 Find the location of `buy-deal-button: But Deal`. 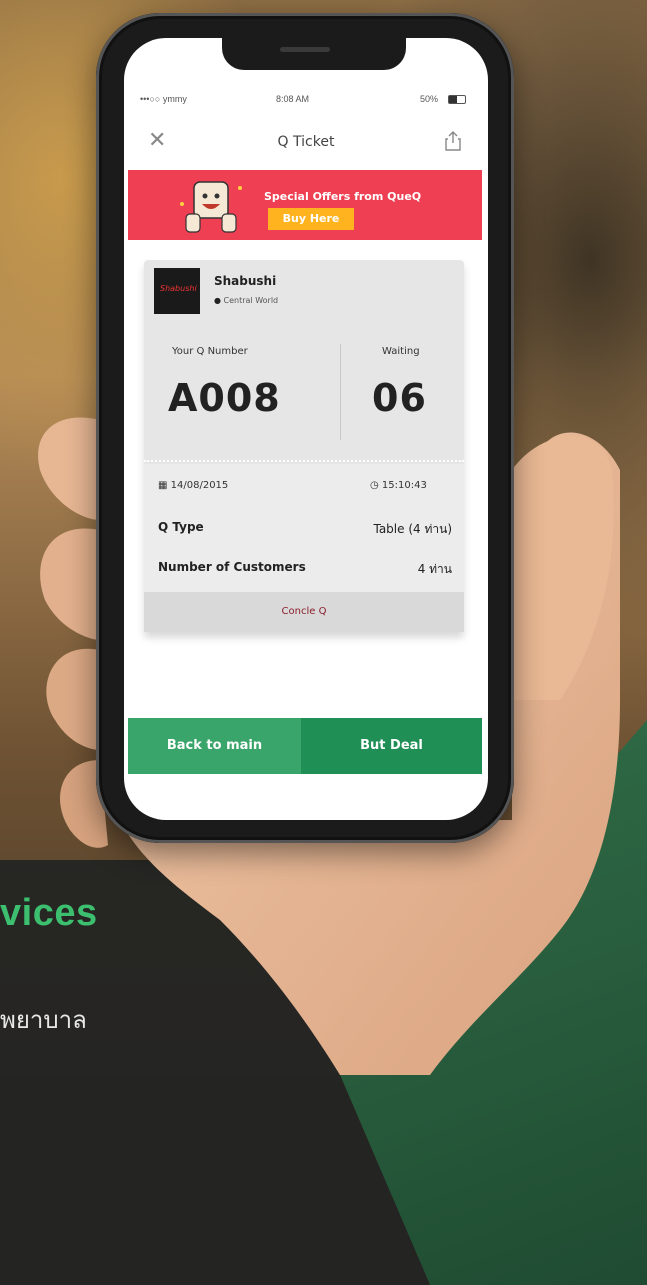

buy-deal-button: But Deal is located at coordinates (391, 746).